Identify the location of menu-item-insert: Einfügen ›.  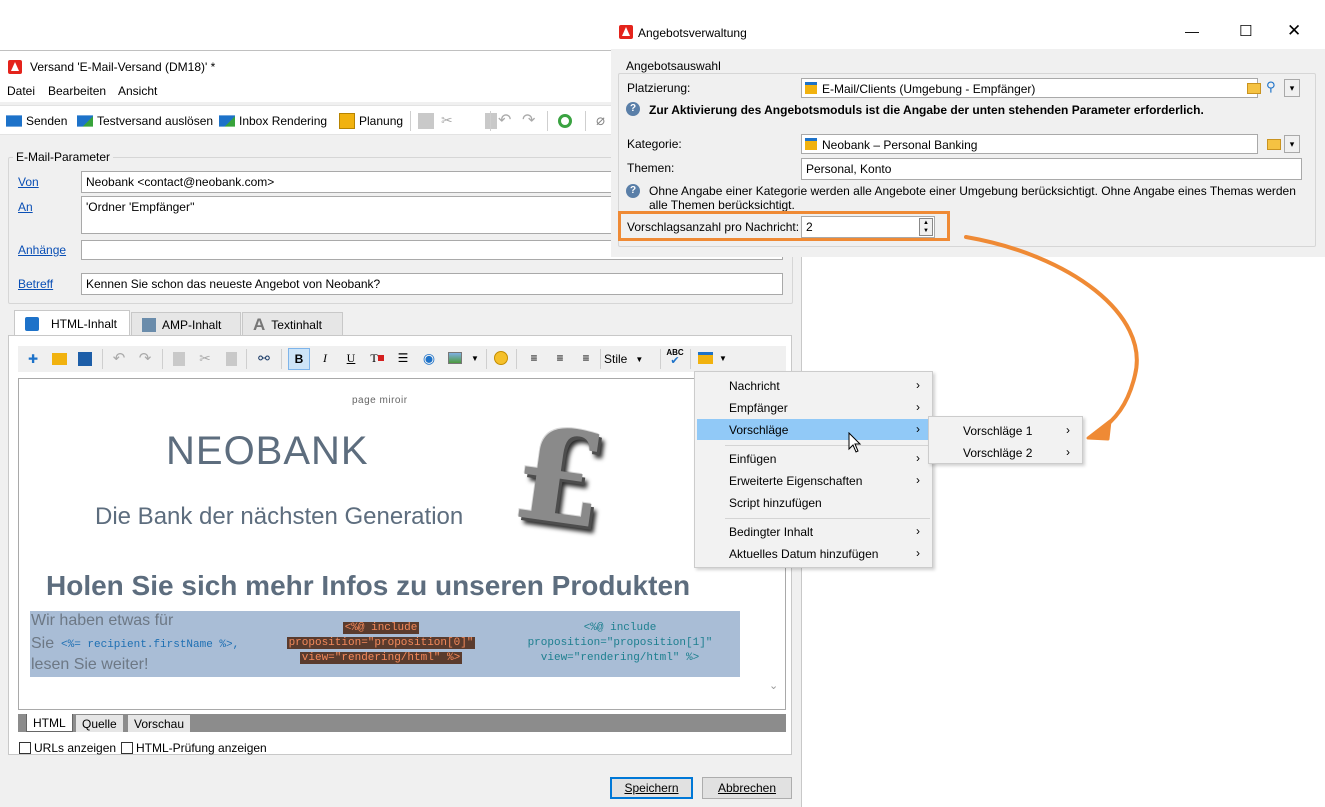
(813, 458).